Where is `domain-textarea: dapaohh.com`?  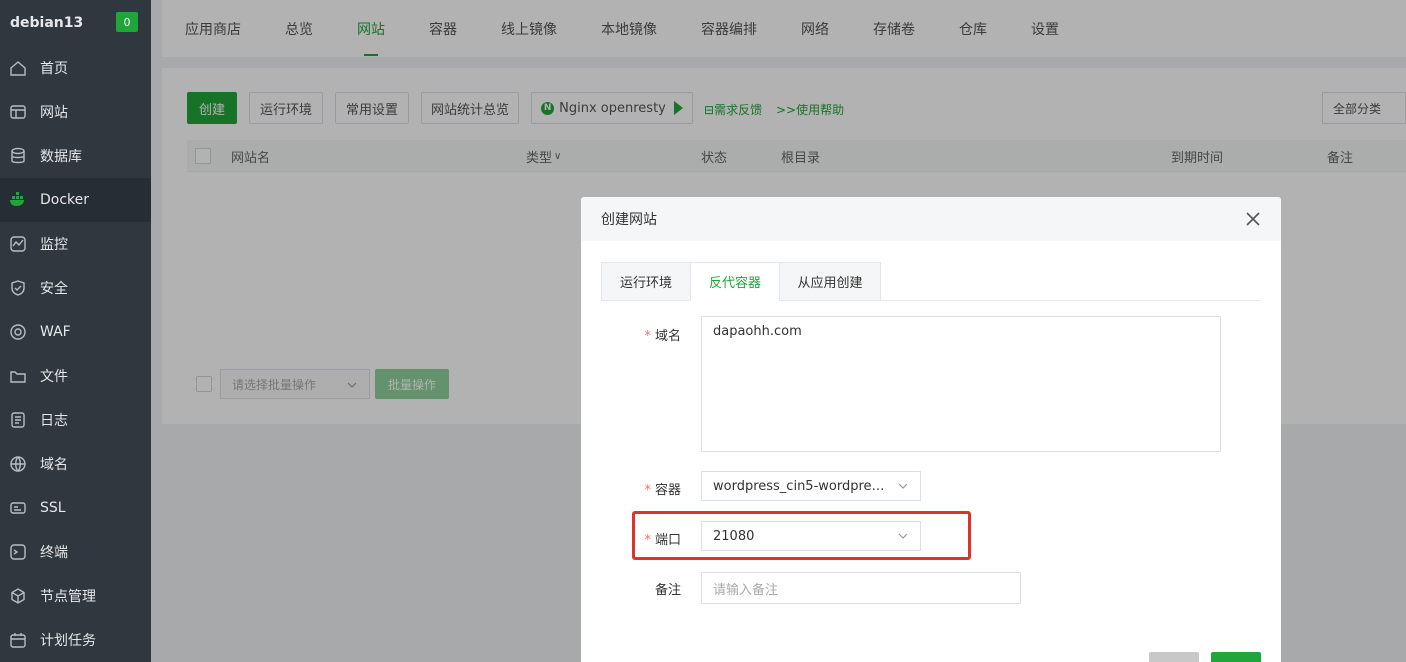
domain-textarea: dapaohh.com is located at coordinates (961, 384).